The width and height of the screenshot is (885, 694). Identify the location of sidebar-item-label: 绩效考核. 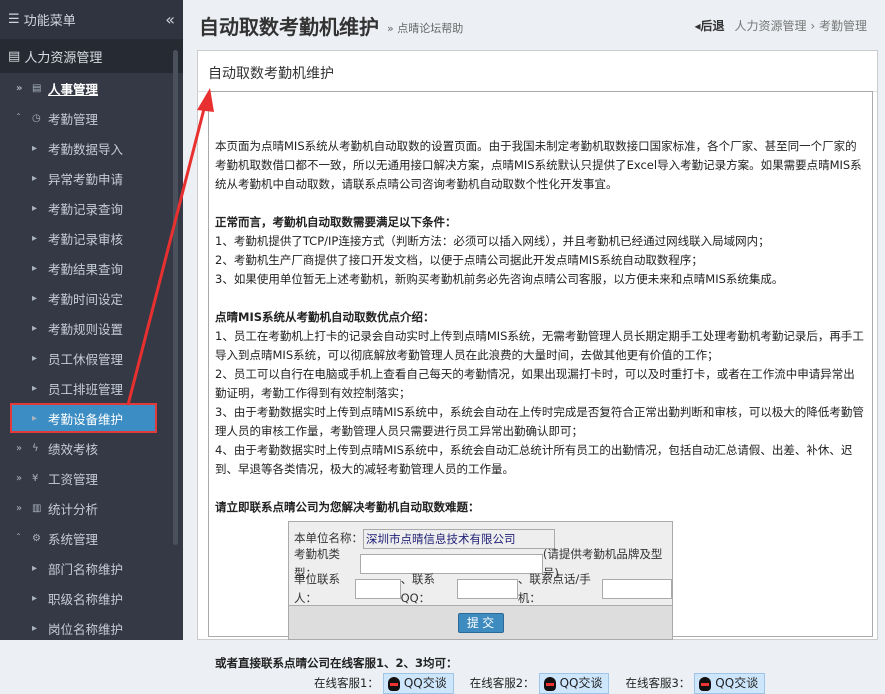
(73, 449).